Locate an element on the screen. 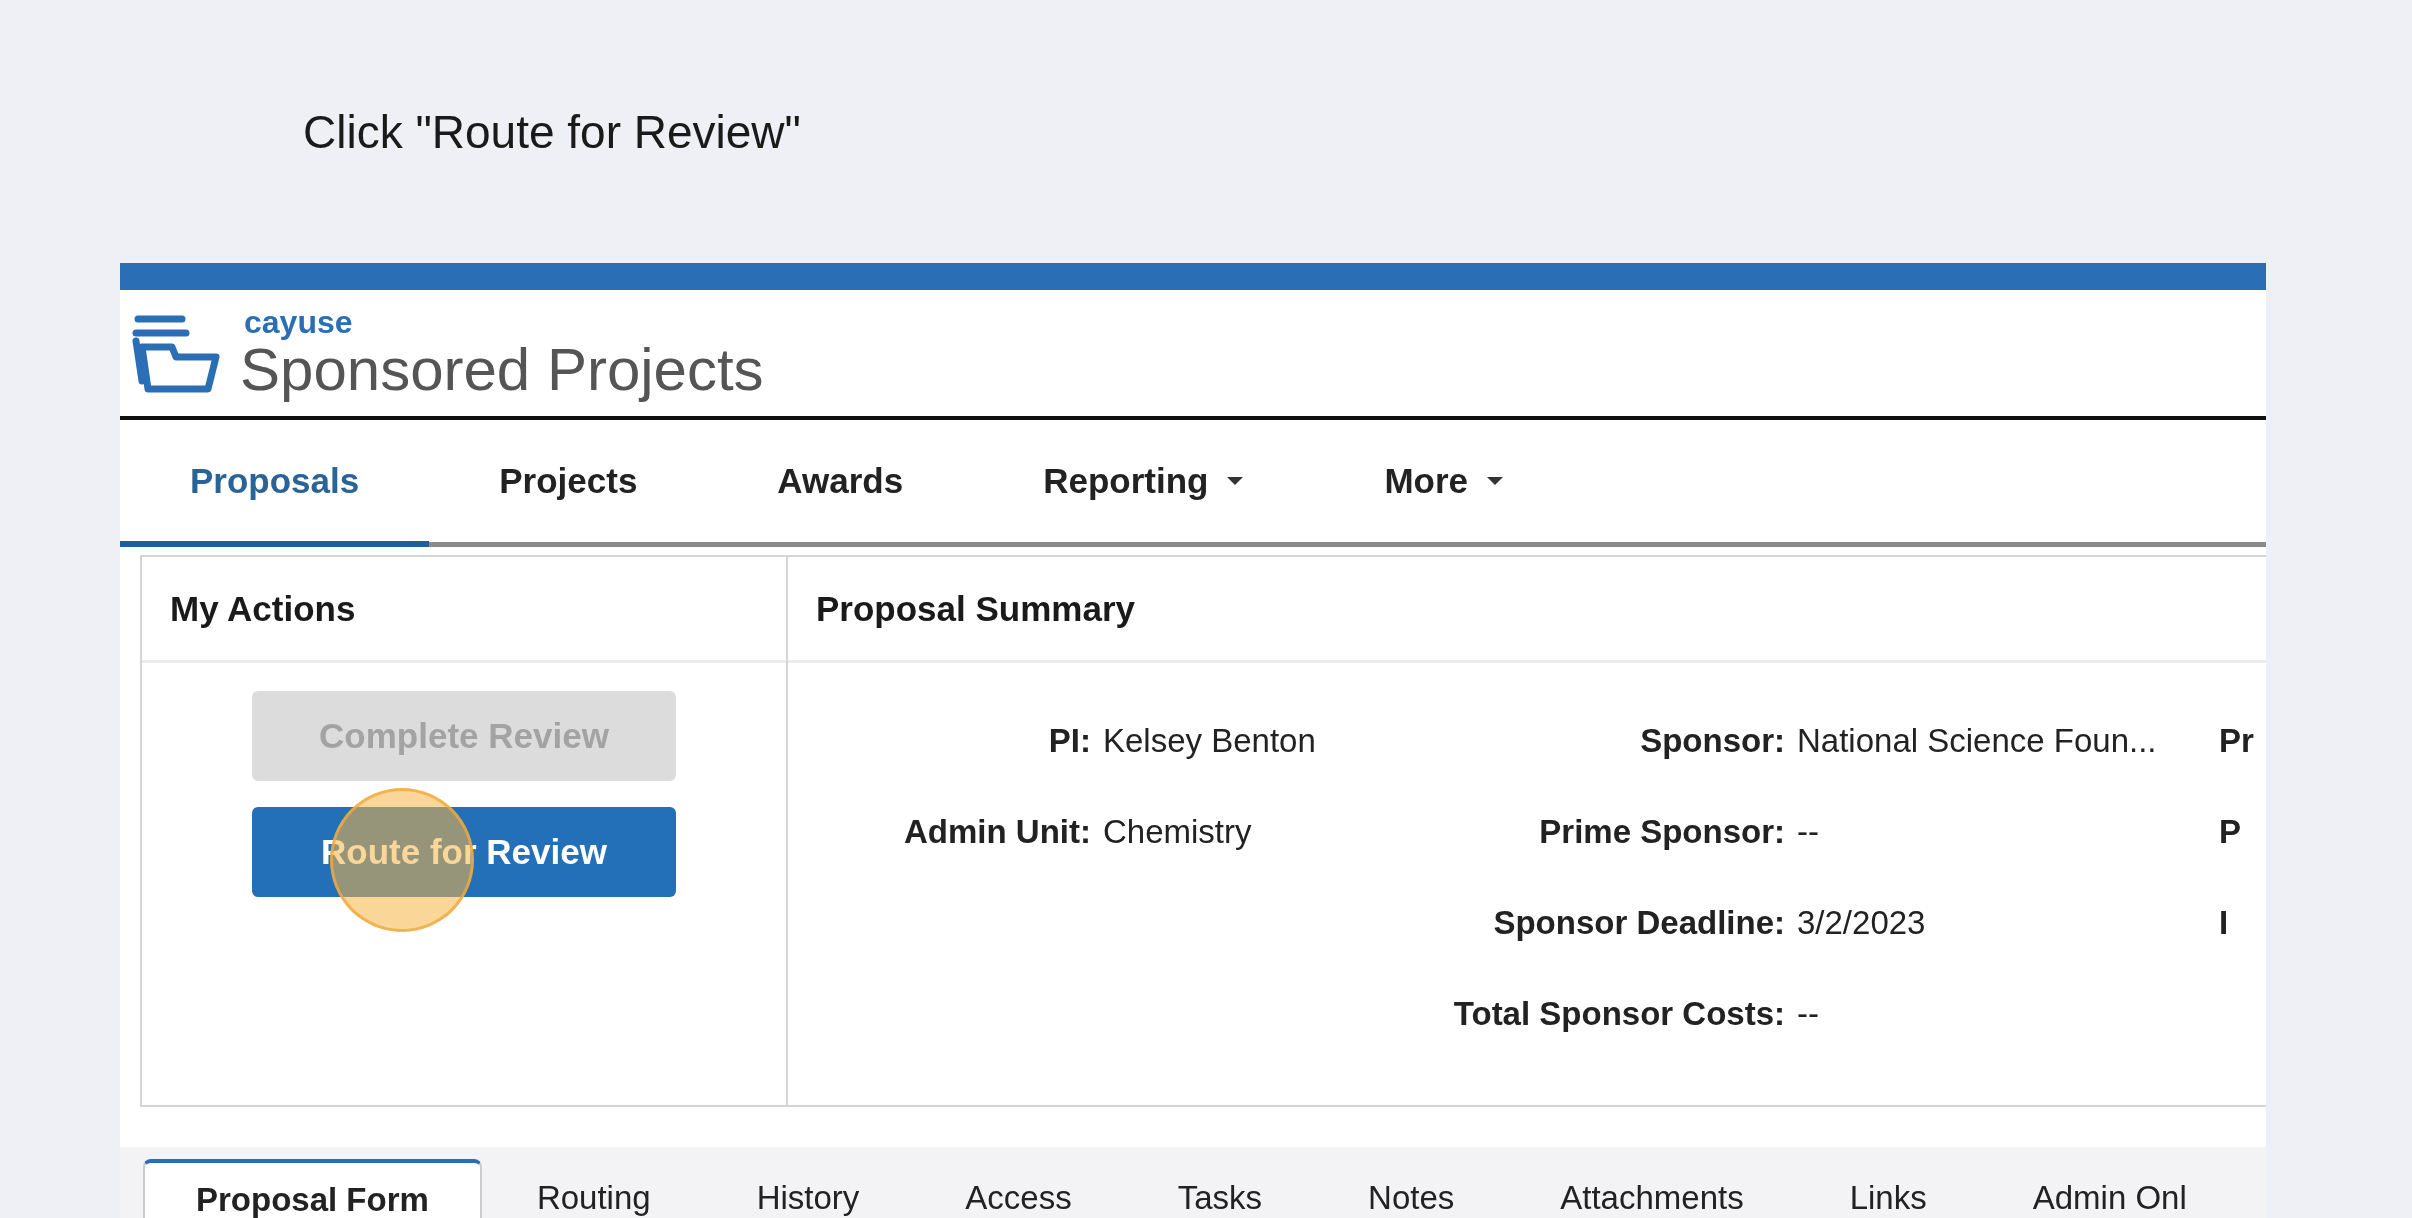 The width and height of the screenshot is (2412, 1218). tab: Attachments is located at coordinates (1652, 1188).